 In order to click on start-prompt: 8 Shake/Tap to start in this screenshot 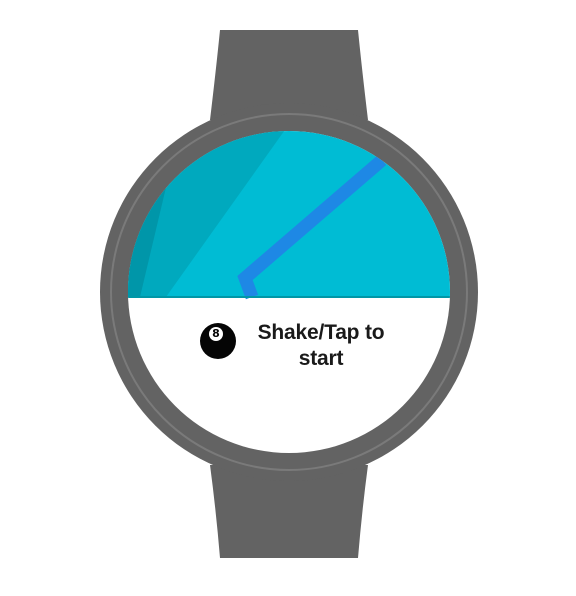, I will do `click(300, 355)`.